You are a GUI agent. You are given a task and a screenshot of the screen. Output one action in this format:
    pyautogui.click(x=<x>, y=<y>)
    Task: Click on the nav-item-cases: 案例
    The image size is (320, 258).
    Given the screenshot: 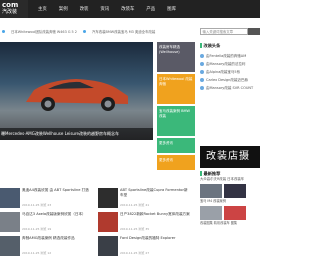 What is the action you would take?
    pyautogui.click(x=63, y=9)
    